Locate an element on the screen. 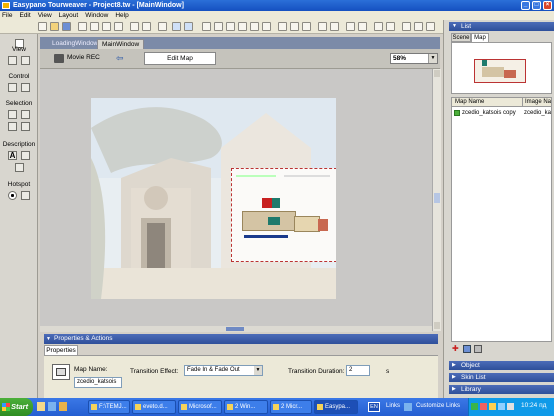  toggle-control-icon is located at coordinates (25, 87).